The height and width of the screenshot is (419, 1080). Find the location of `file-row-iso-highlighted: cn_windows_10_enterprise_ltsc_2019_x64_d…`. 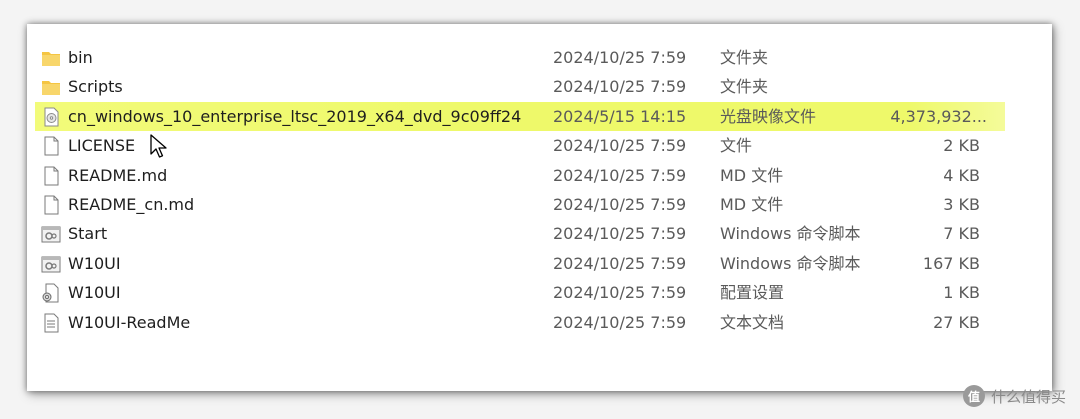

file-row-iso-highlighted: cn_windows_10_enterprise_ltsc_2019_x64_d… is located at coordinates (520, 116).